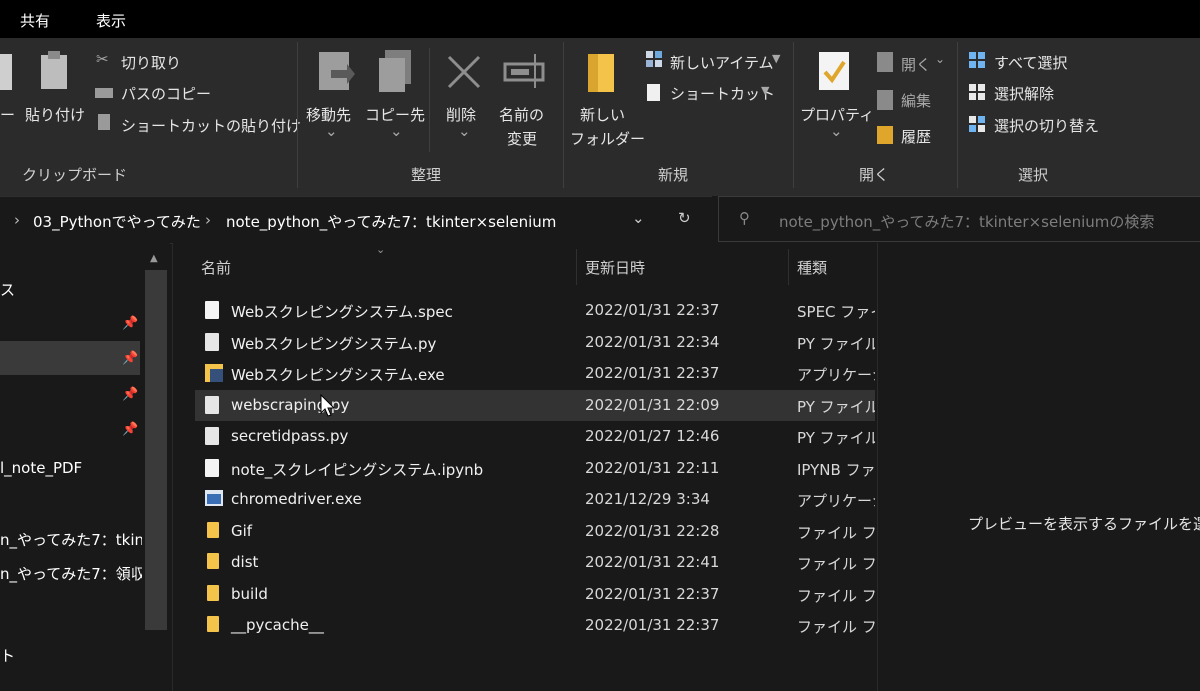 This screenshot has width=1200, height=691. What do you see at coordinates (464, 72) in the screenshot?
I see `delete-icon` at bounding box center [464, 72].